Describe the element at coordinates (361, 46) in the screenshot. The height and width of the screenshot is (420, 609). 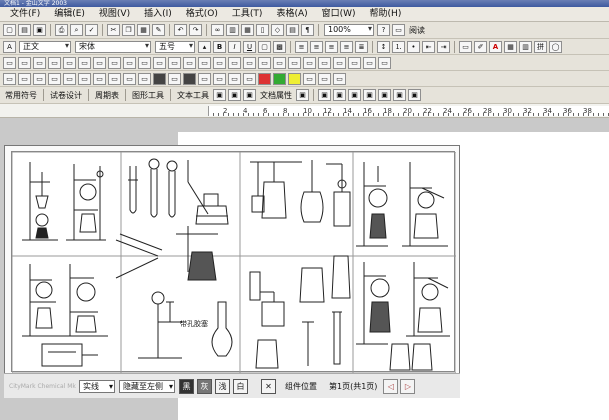
I see `distribute-icon: ≣` at that location.